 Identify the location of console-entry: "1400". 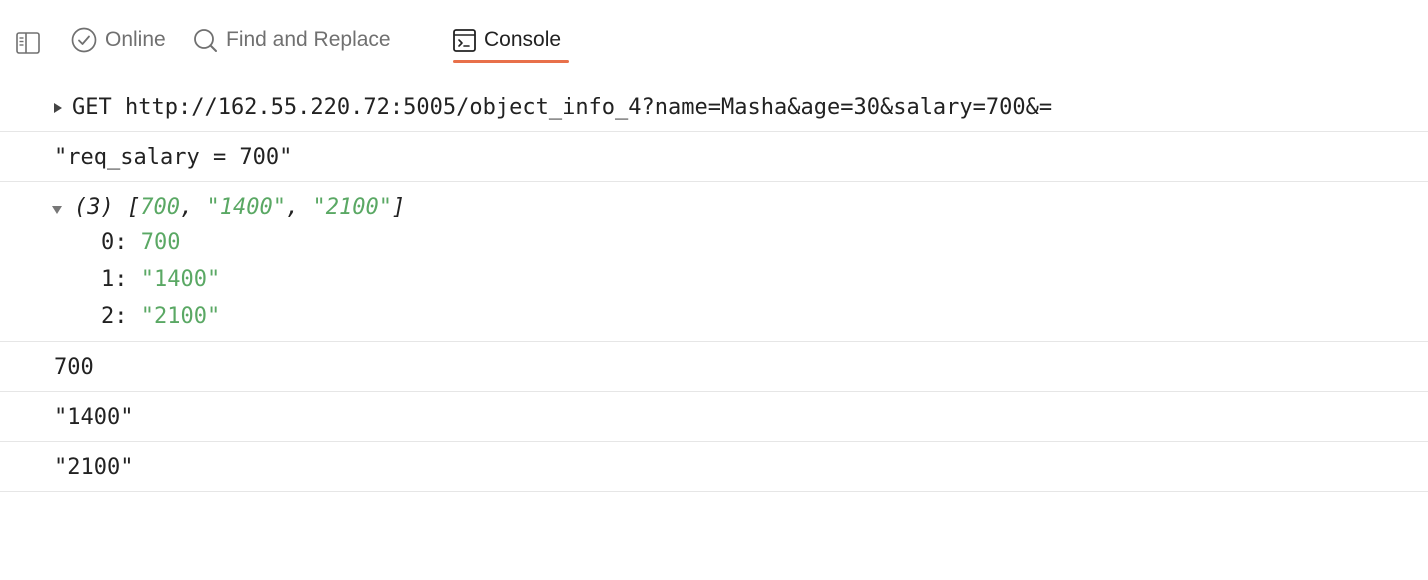
(714, 417).